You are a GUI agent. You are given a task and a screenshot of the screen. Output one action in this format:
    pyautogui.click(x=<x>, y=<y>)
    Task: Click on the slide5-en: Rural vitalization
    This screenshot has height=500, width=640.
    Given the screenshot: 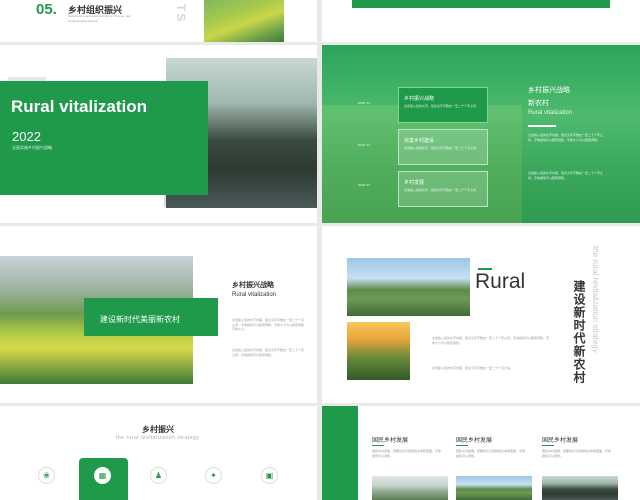 What is the action you would take?
    pyautogui.click(x=254, y=295)
    